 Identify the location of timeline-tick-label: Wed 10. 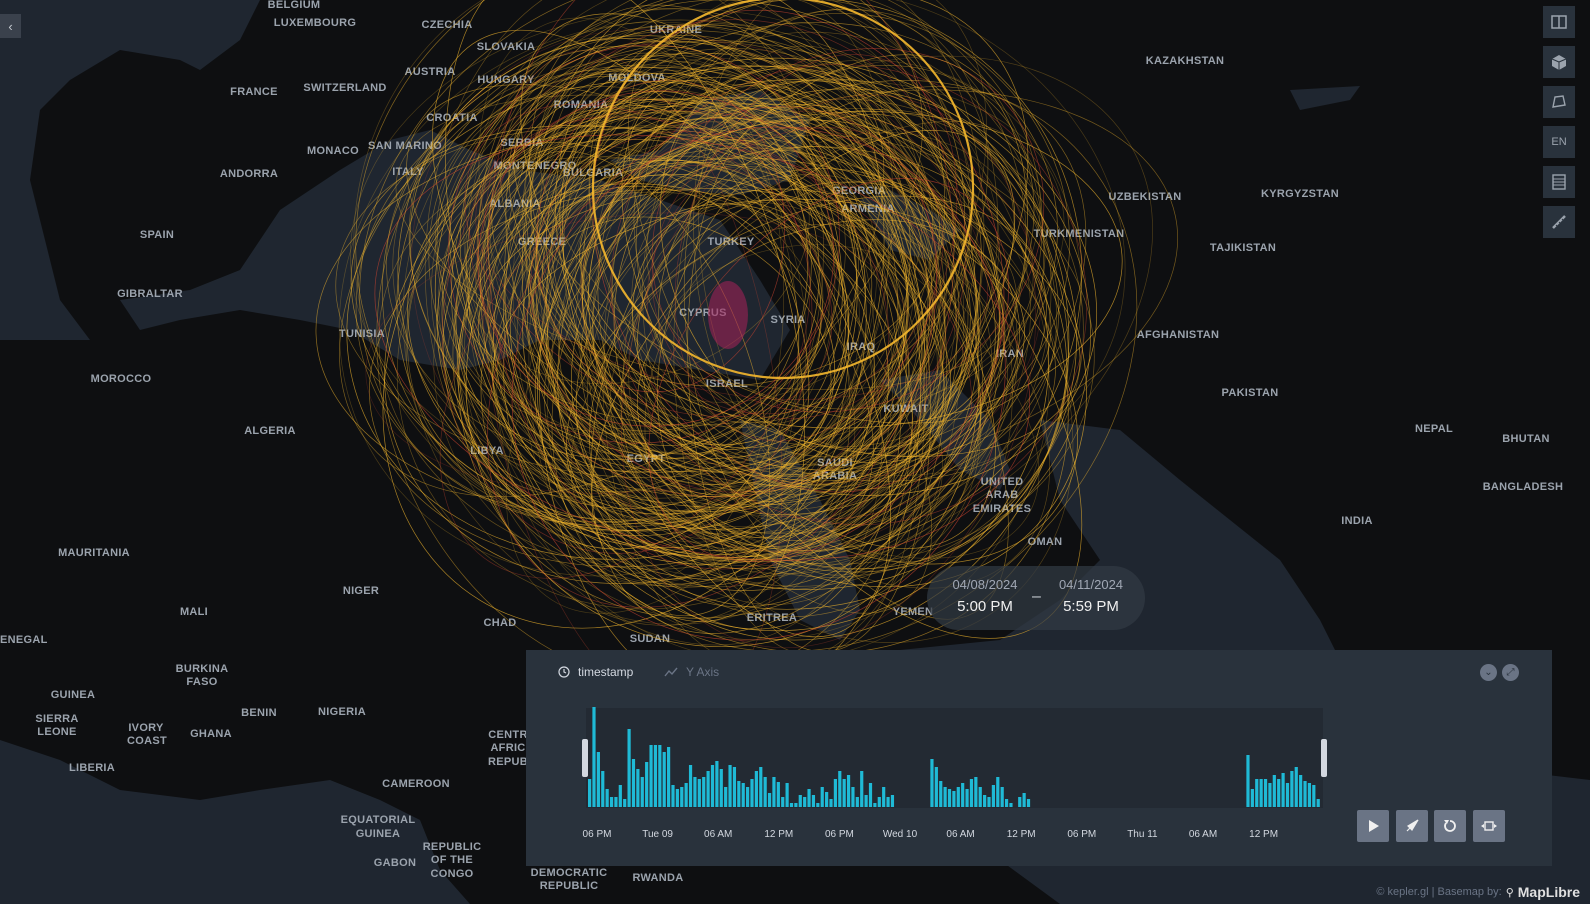
(900, 834).